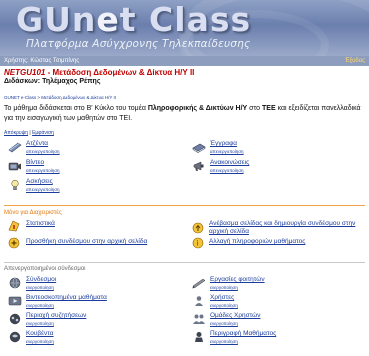 The width and height of the screenshot is (369, 356). I want to click on admin-link-course-info: Αλλαγή πληροφοριών μαθήματος, so click(257, 242).